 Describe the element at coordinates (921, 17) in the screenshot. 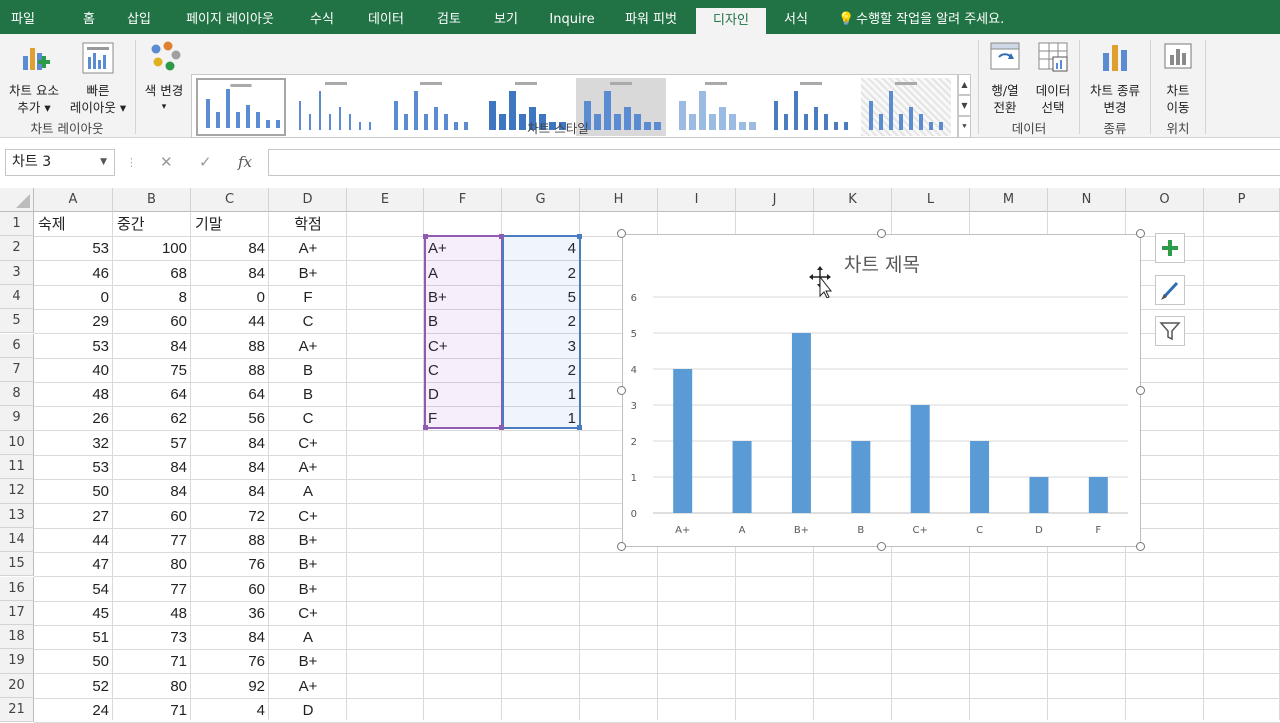

I see `tell-me-box: 💡 수행할 작업을 알려 주세요.` at that location.